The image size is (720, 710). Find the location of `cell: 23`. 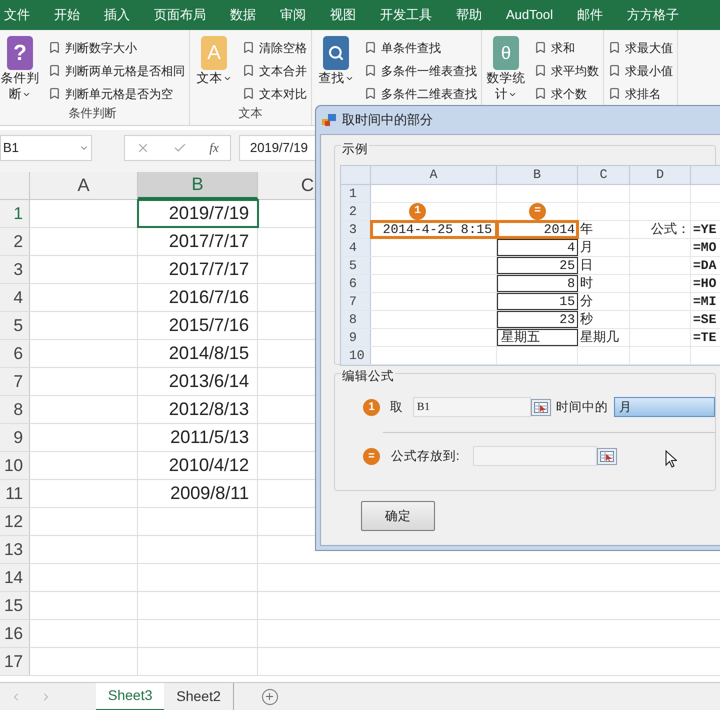

cell: 23 is located at coordinates (537, 319).